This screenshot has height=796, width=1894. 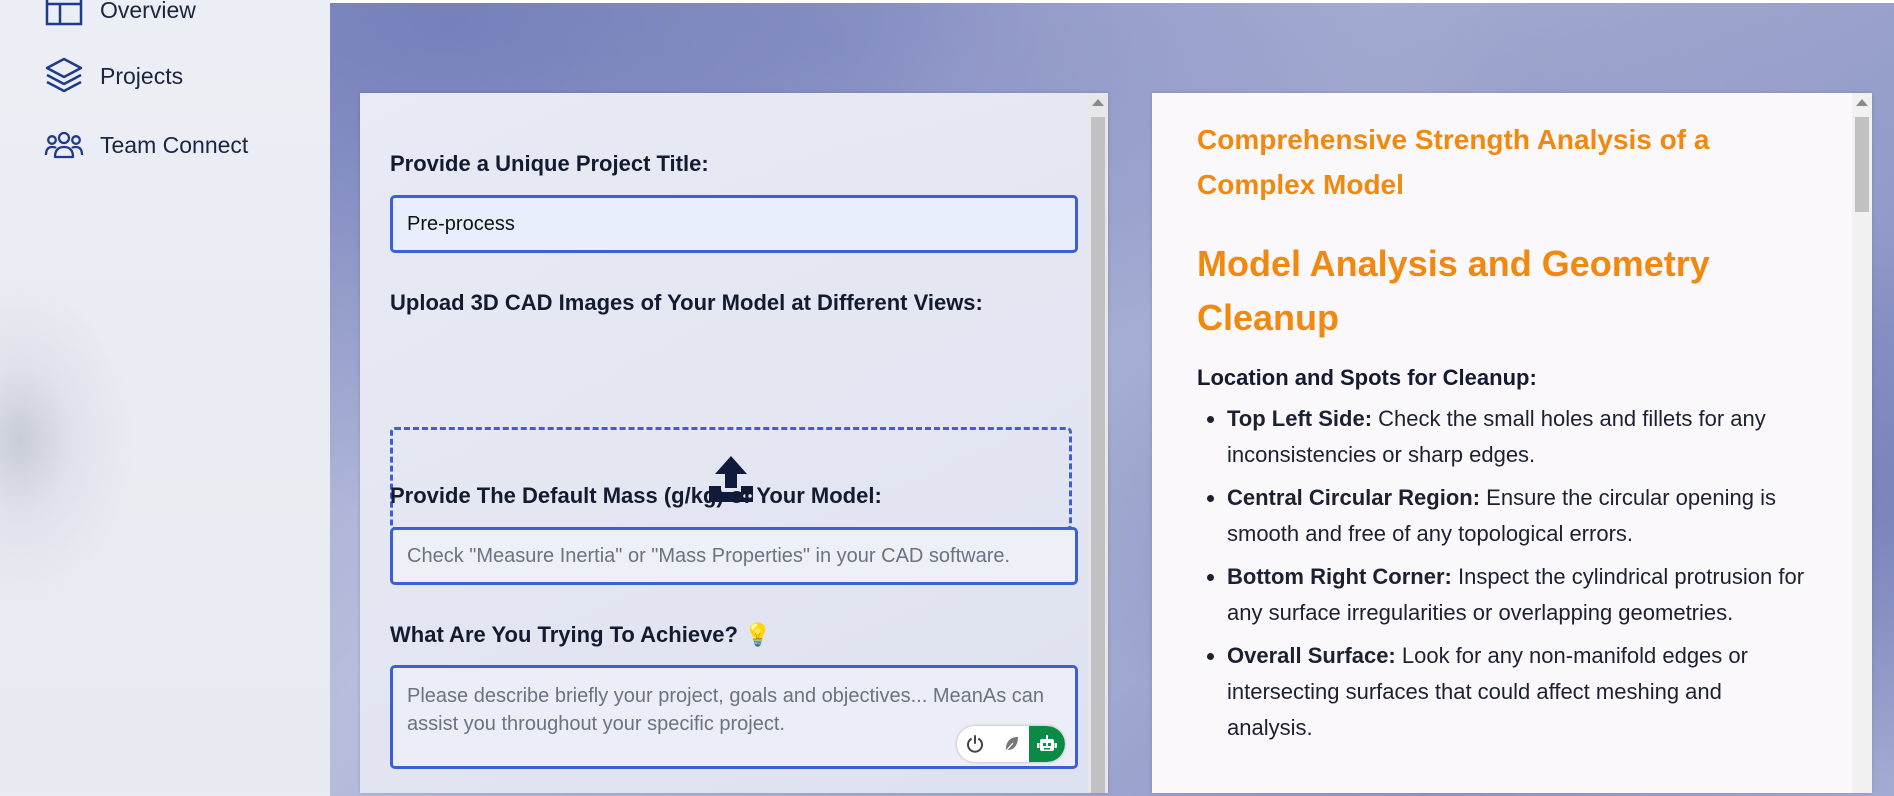 I want to click on project-title-input, so click(x=734, y=224).